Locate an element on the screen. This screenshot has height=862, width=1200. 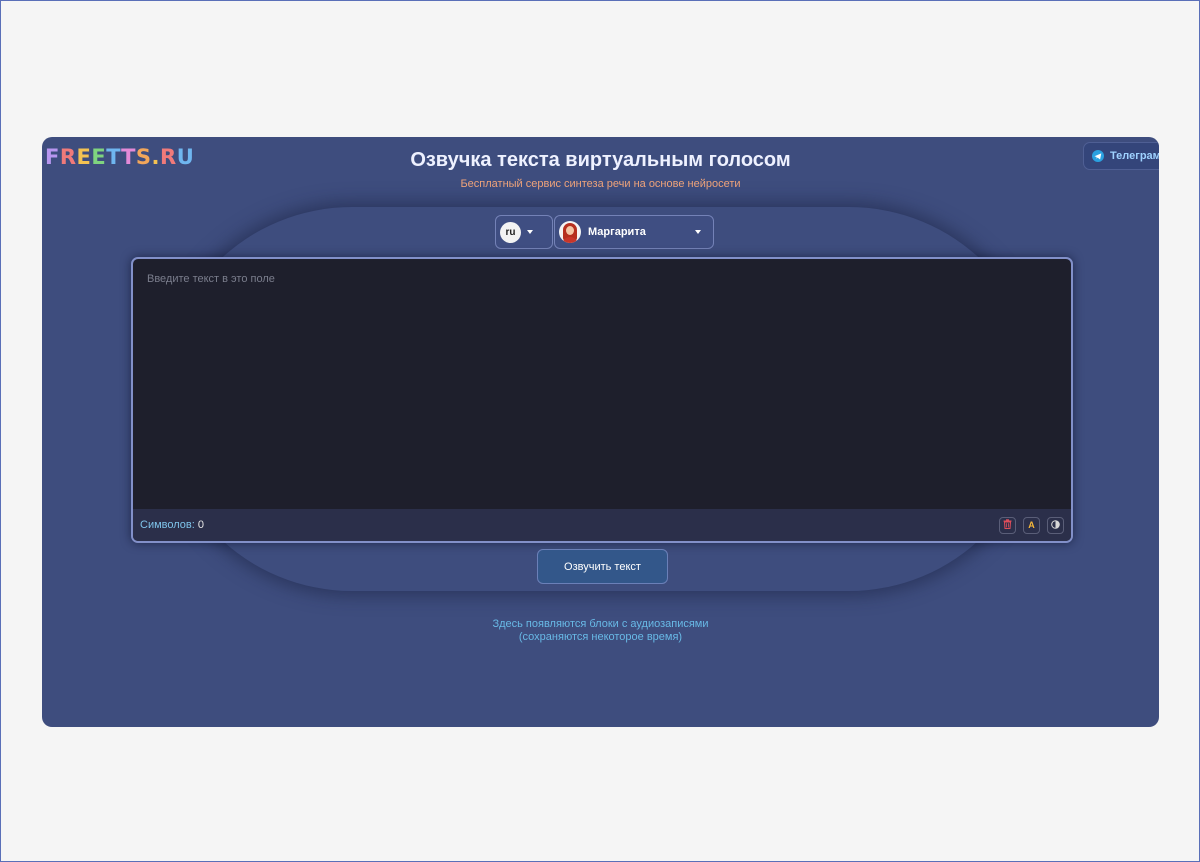
telegram-button: Телеграм is located at coordinates (1121, 156).